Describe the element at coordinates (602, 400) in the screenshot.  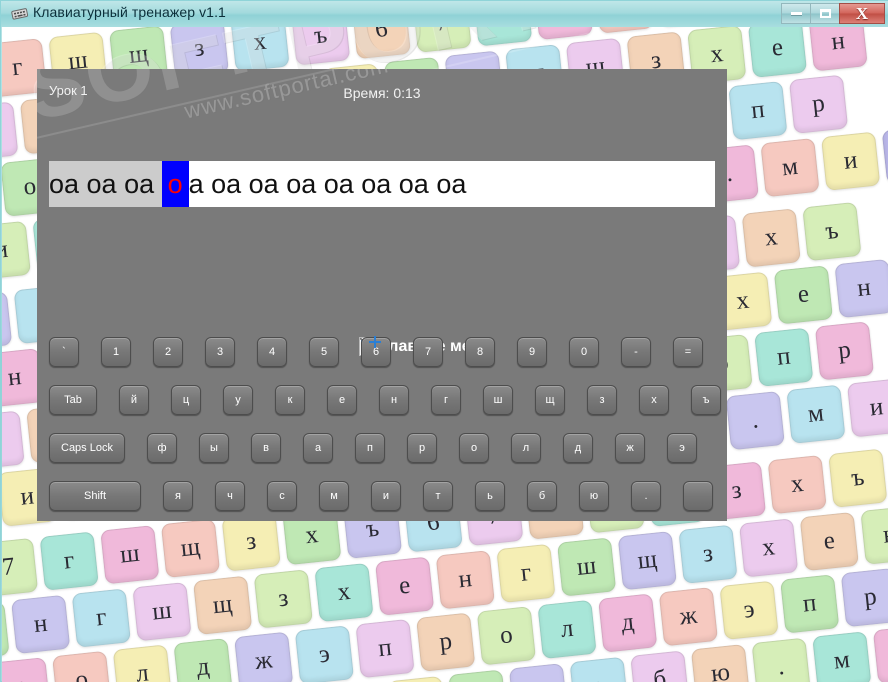
I see `key-з: з` at that location.